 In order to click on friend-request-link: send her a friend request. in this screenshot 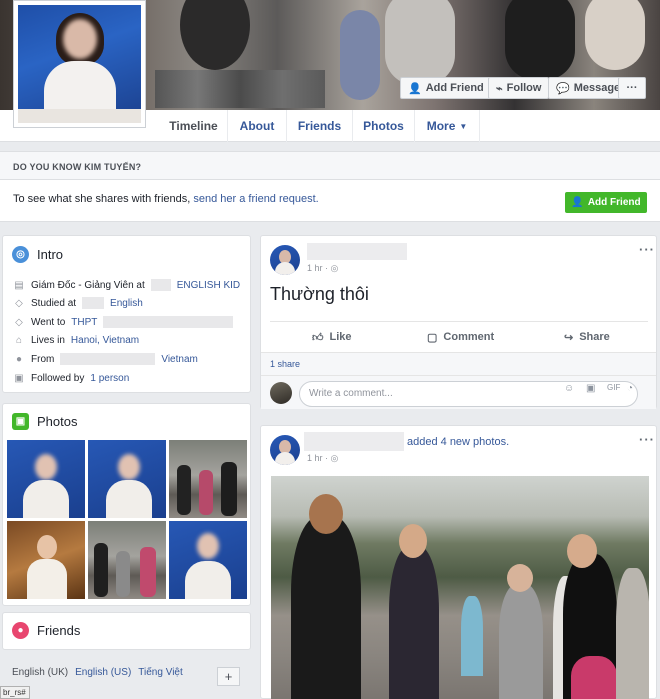, I will do `click(255, 199)`.